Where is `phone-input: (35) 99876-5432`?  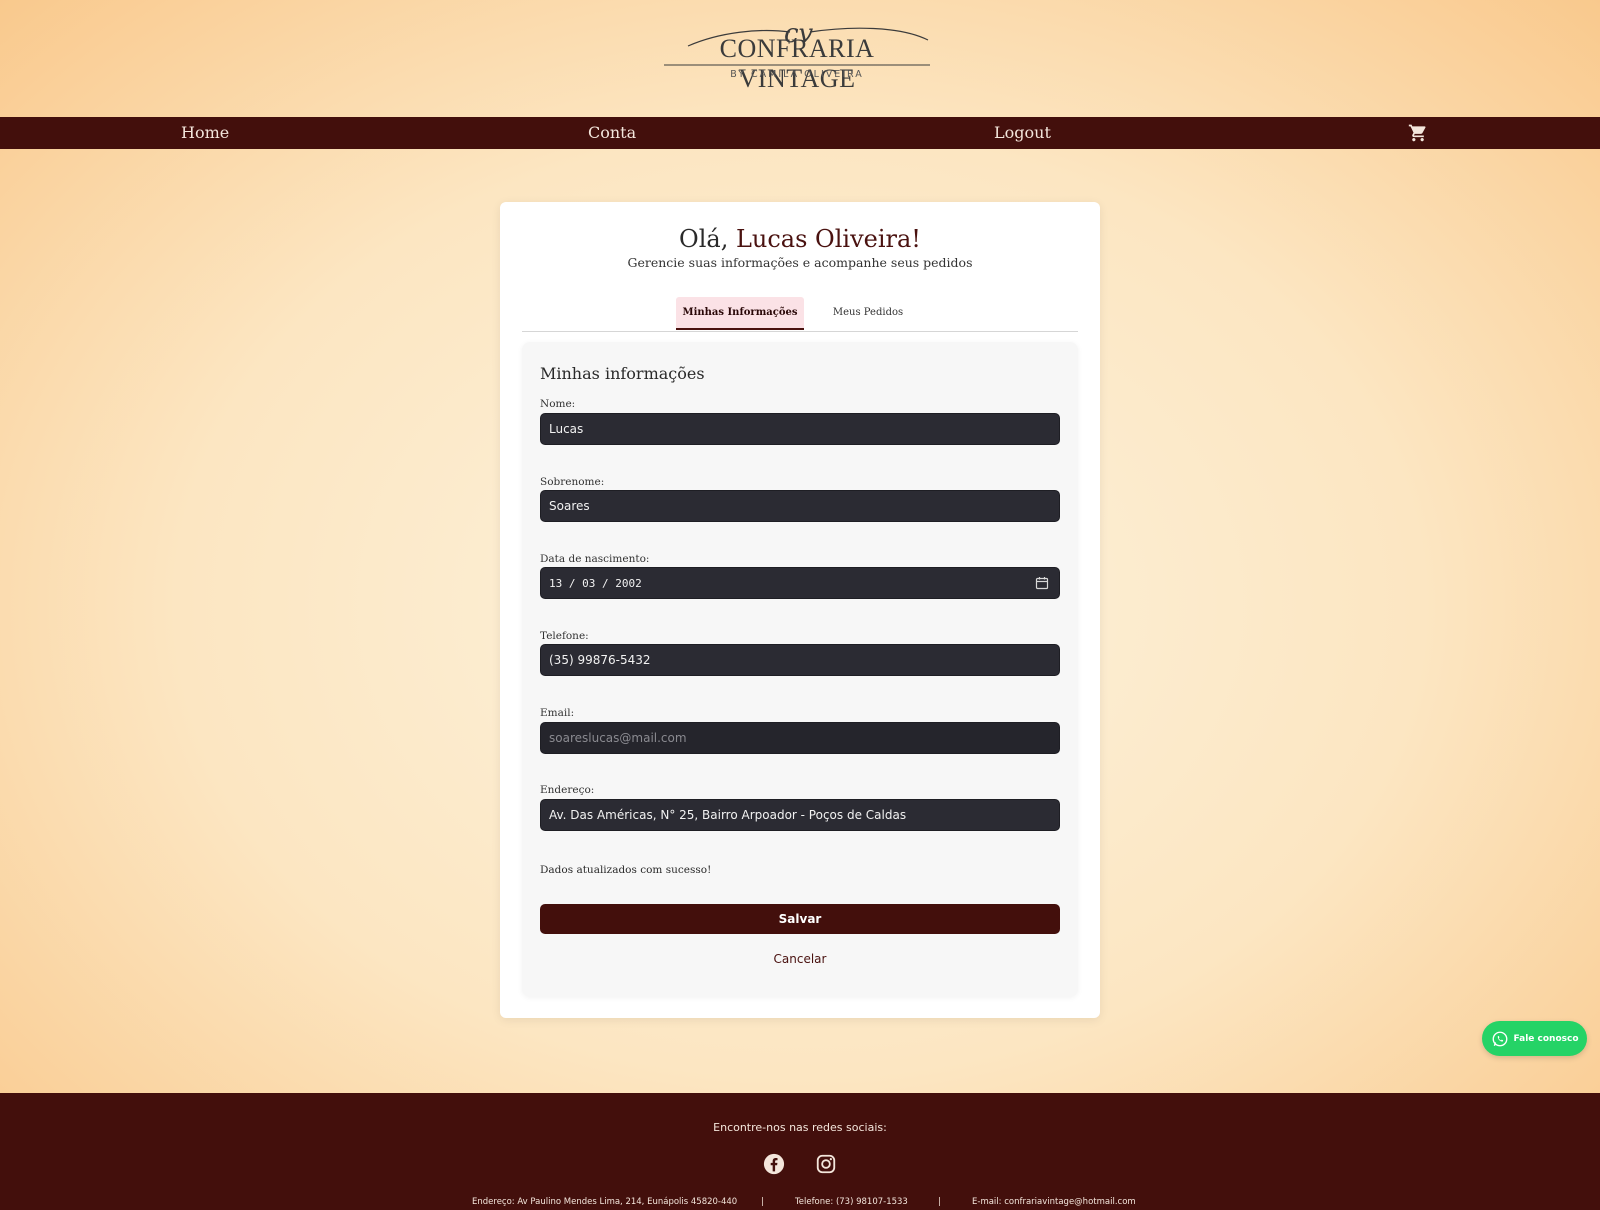
phone-input: (35) 99876-5432 is located at coordinates (800, 660).